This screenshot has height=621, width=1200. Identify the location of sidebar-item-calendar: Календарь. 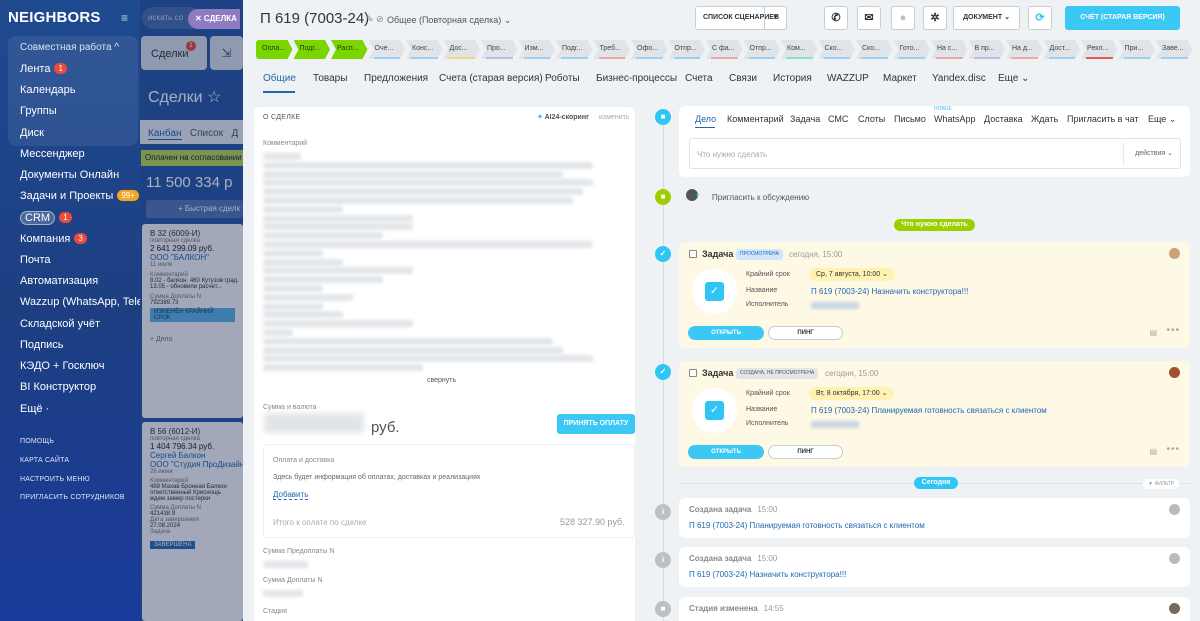
(48, 90).